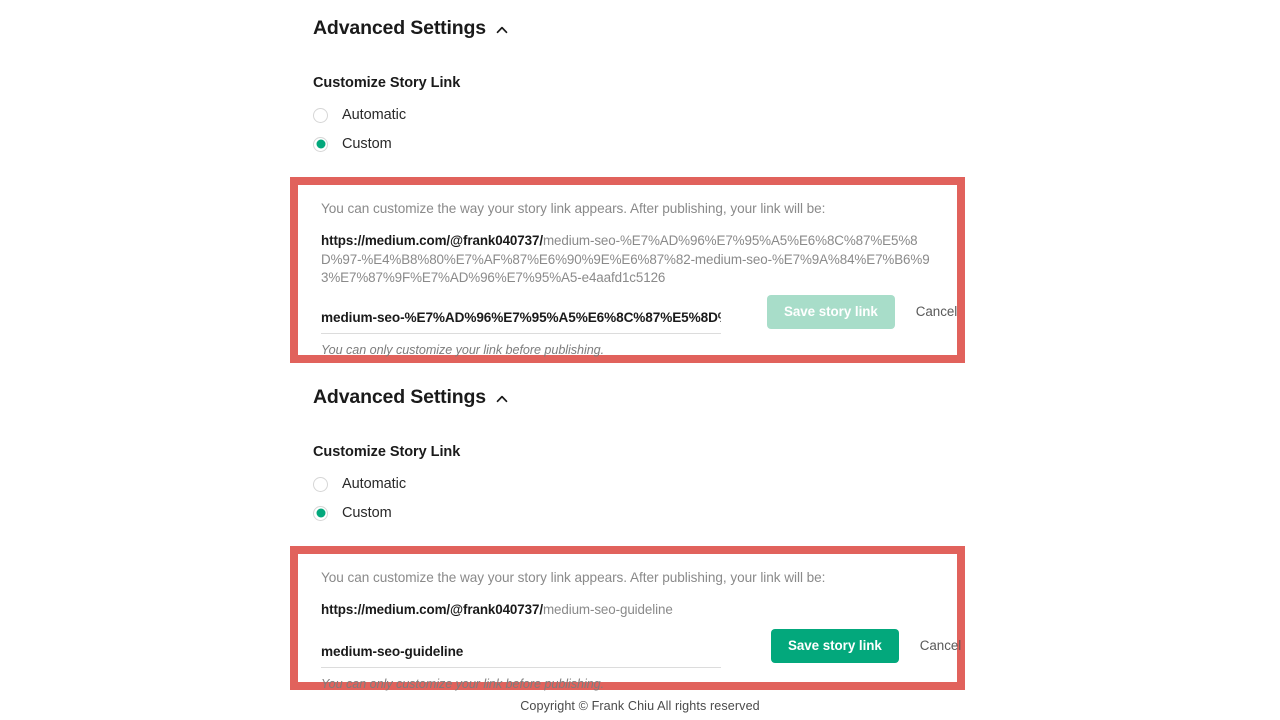  Describe the element at coordinates (831, 311) in the screenshot. I see `save-story-link-button: Save story link` at that location.